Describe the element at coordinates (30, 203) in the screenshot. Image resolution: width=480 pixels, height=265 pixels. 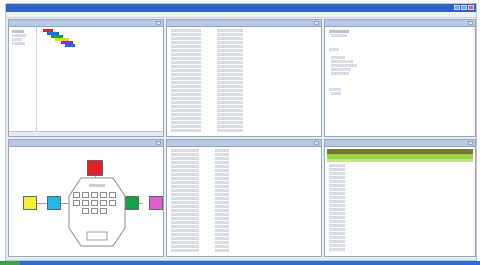
I see `yellow-block` at that location.